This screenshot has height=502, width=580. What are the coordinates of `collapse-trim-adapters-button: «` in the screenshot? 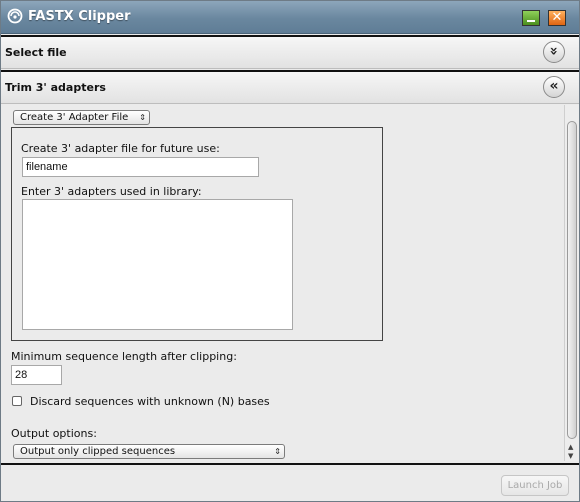 It's located at (554, 87).